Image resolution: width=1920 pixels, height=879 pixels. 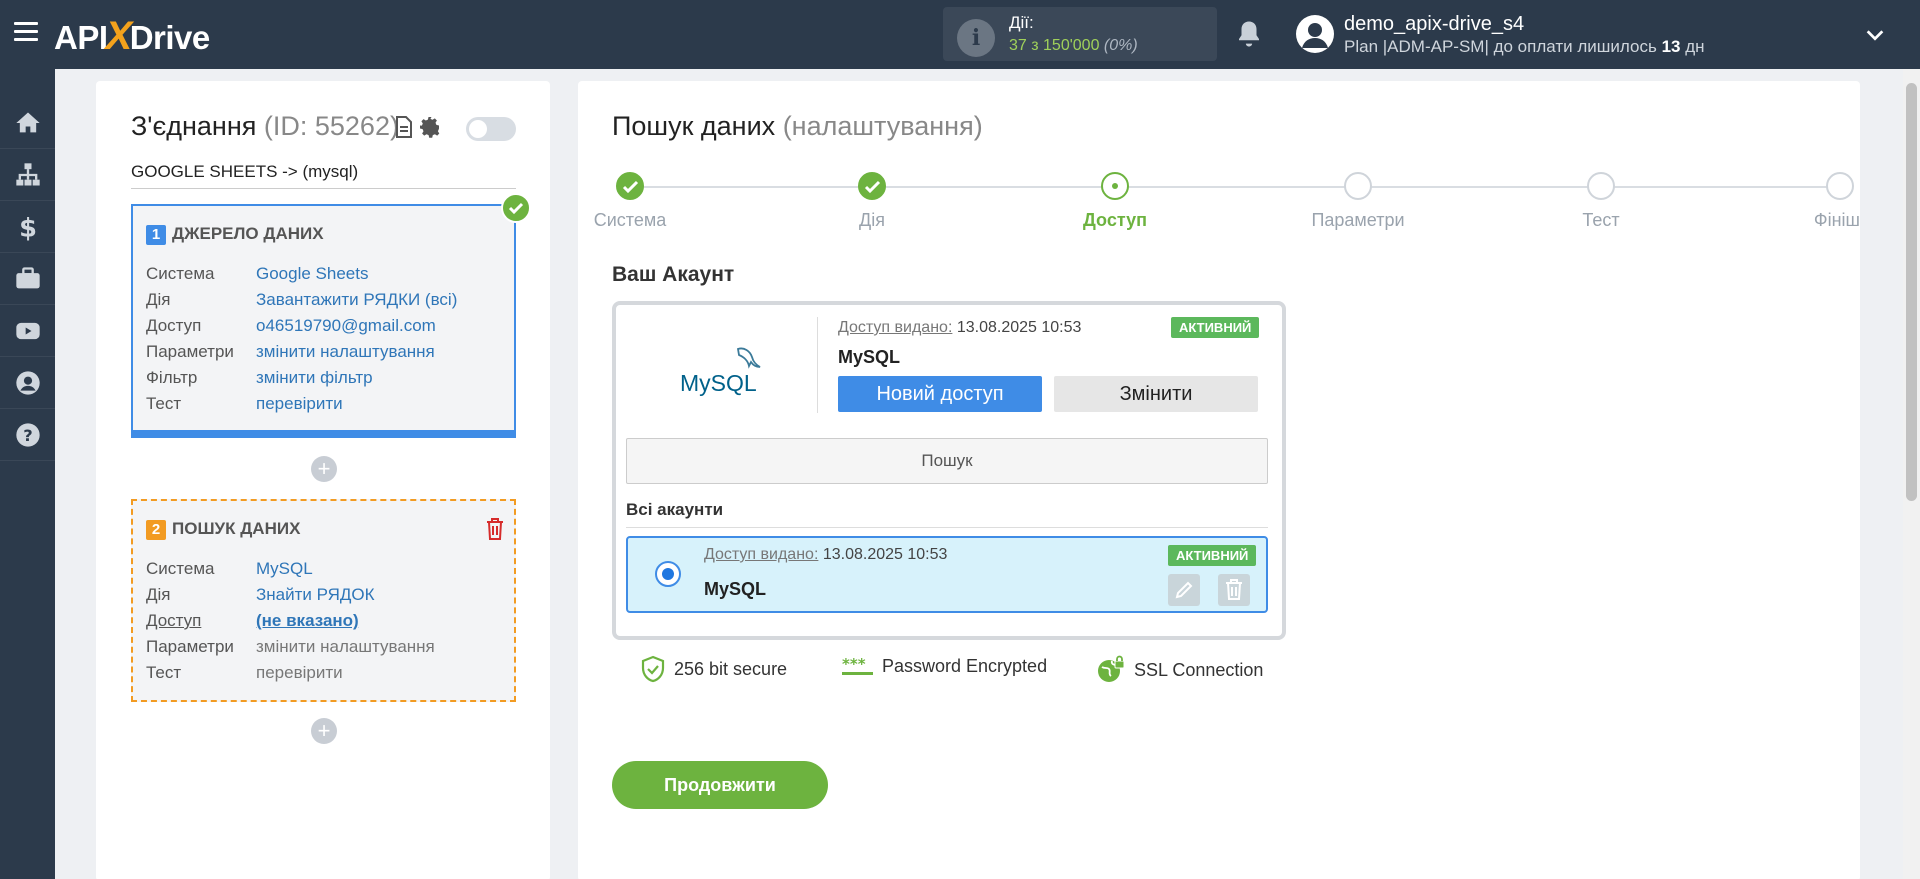 I want to click on new-access-button: Новий доступ, so click(x=940, y=394).